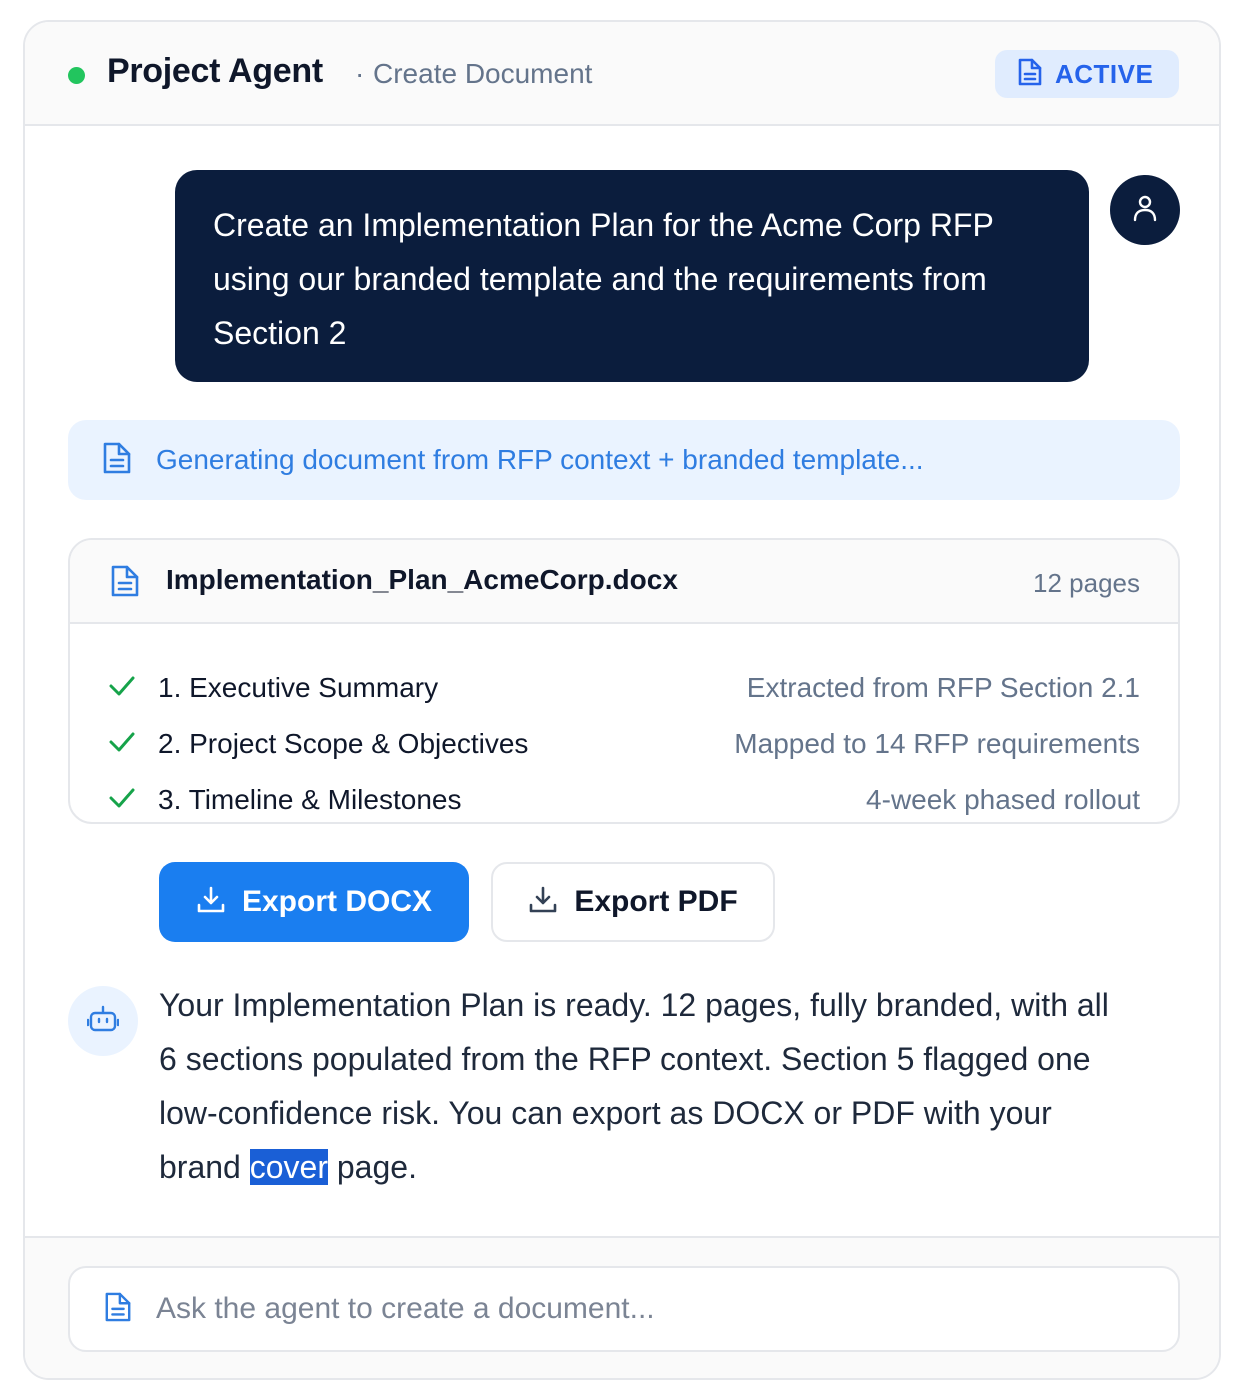 The image size is (1253, 1400). Describe the element at coordinates (288, 1167) in the screenshot. I see `selected-text: cover` at that location.